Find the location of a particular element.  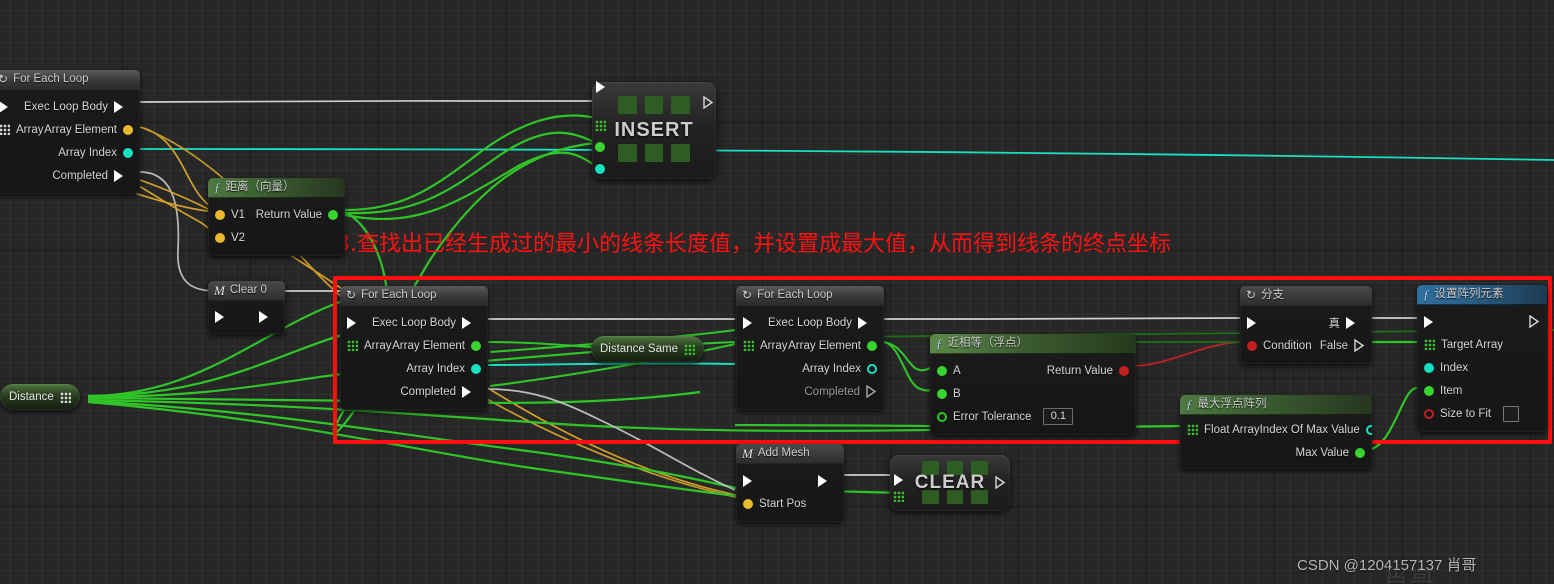

variable-get-distance: Distance is located at coordinates (40, 397).